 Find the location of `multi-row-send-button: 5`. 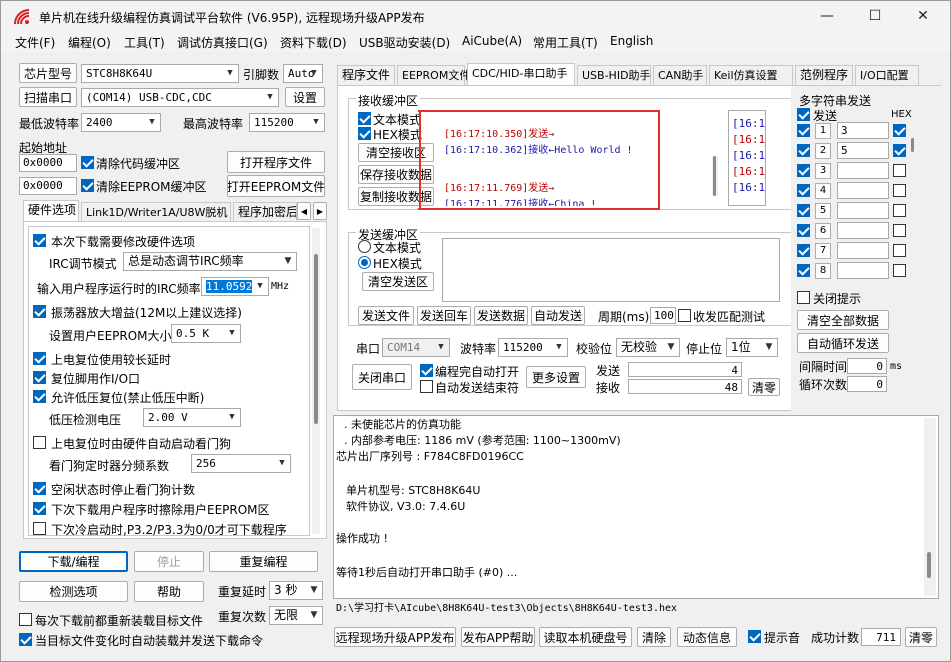

multi-row-send-button: 5 is located at coordinates (823, 211).